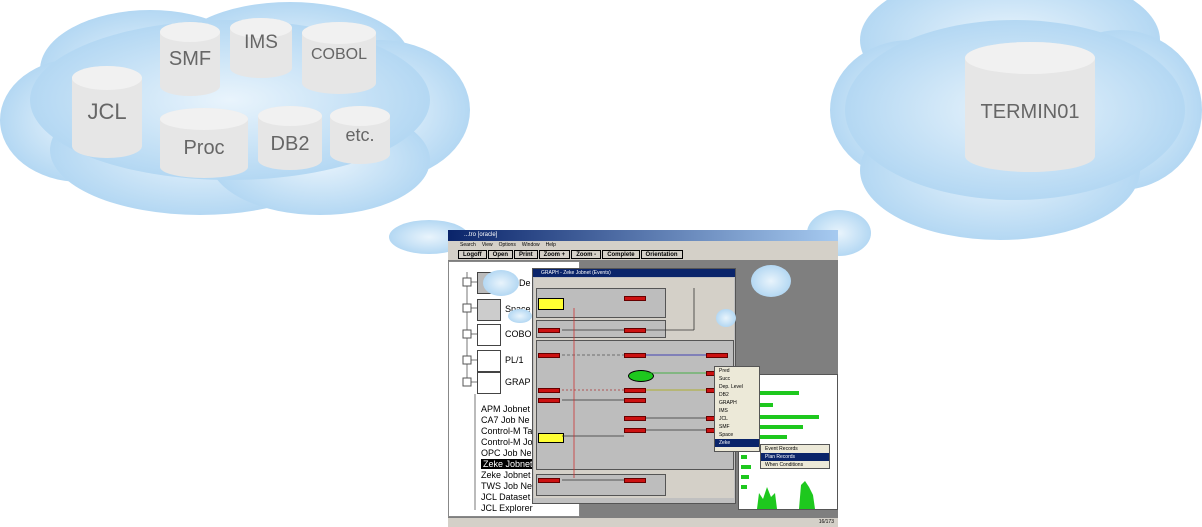 Image resolution: width=1202 pixels, height=527 pixels. I want to click on menu-view: View, so click(487, 245).